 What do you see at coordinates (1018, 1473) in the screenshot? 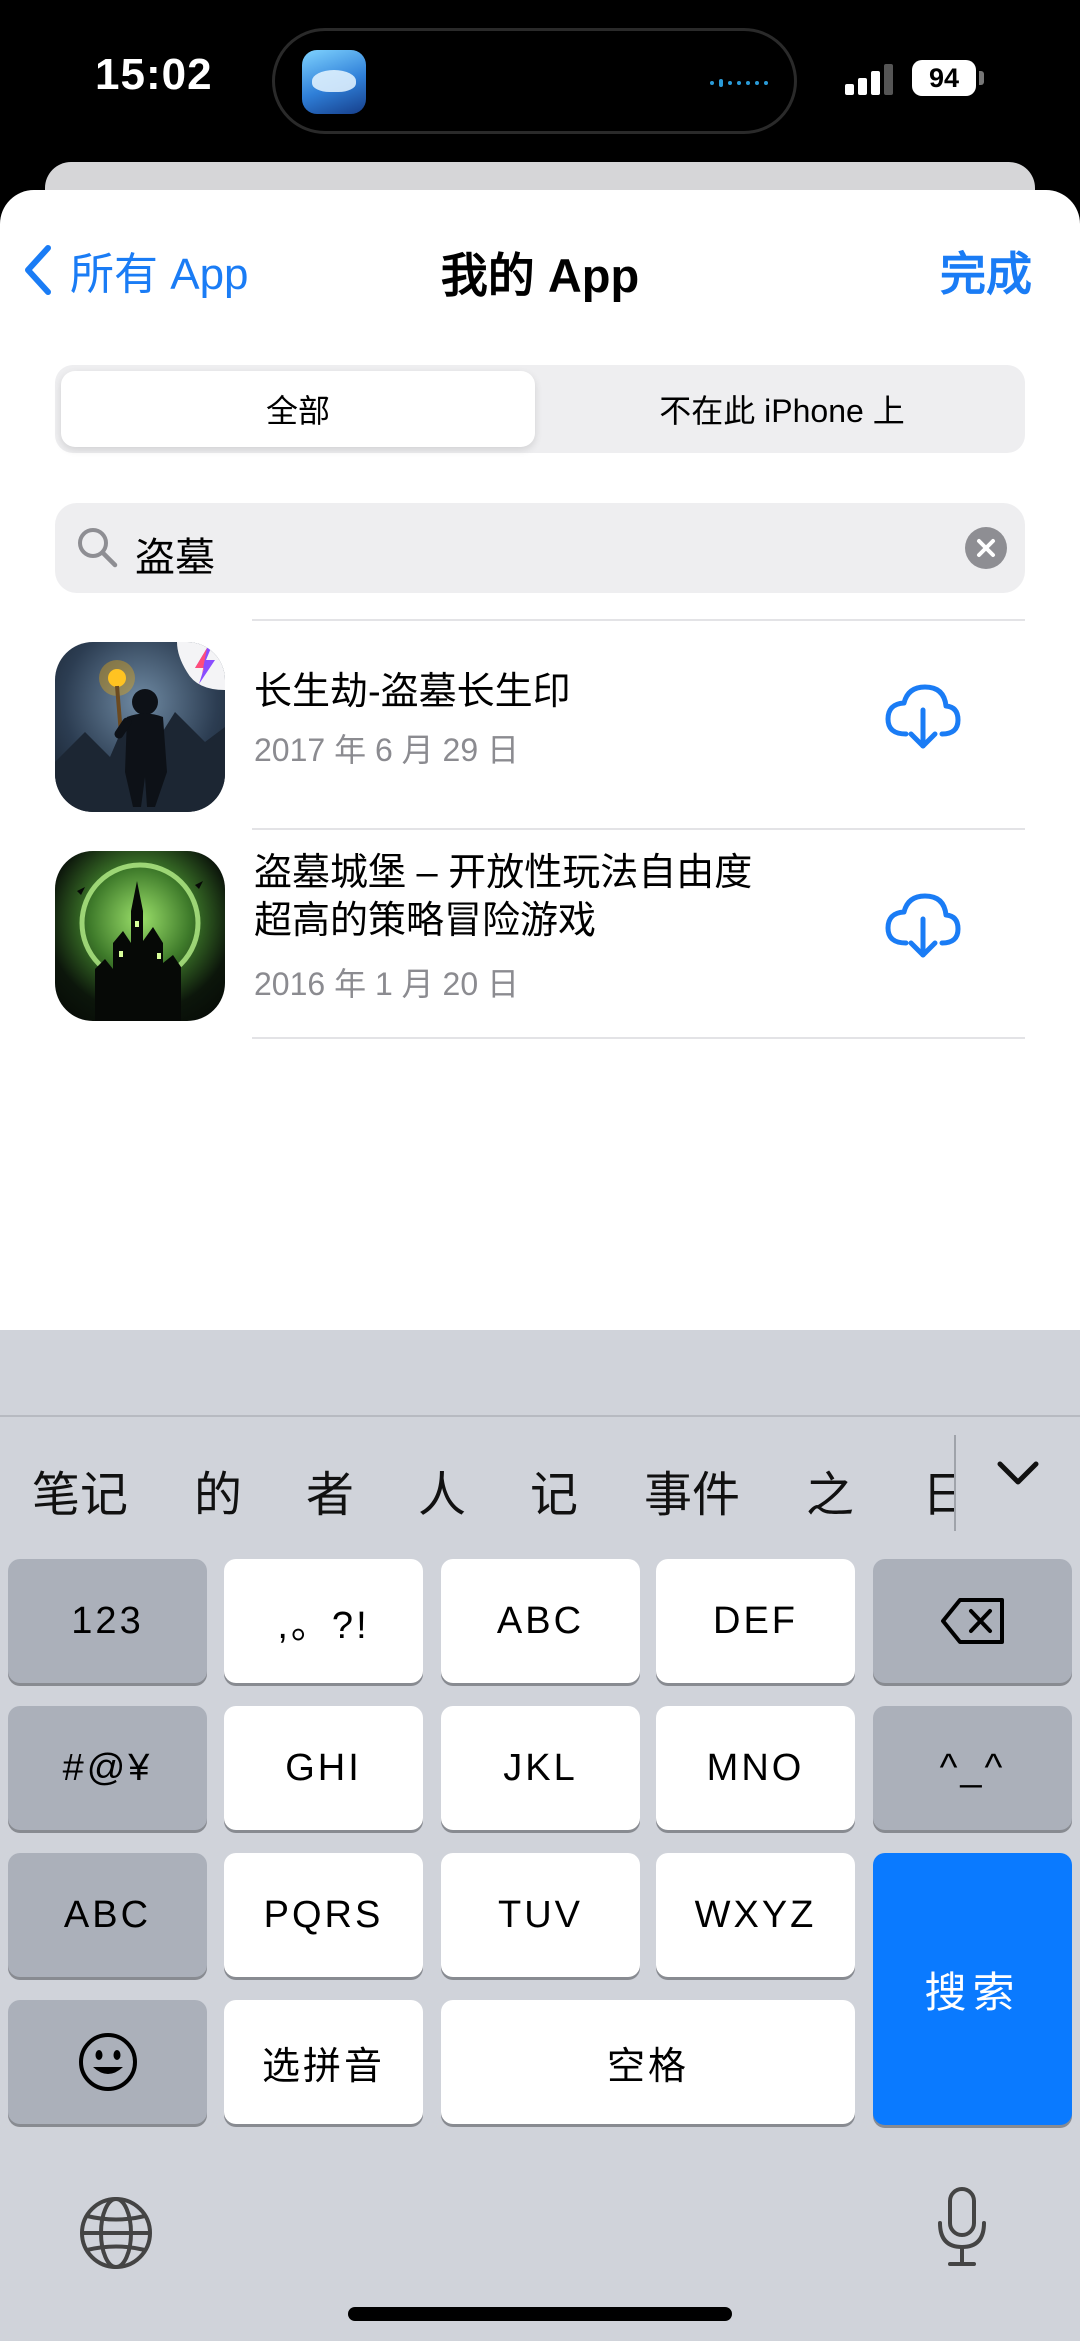
I see `chevron-down-icon` at bounding box center [1018, 1473].